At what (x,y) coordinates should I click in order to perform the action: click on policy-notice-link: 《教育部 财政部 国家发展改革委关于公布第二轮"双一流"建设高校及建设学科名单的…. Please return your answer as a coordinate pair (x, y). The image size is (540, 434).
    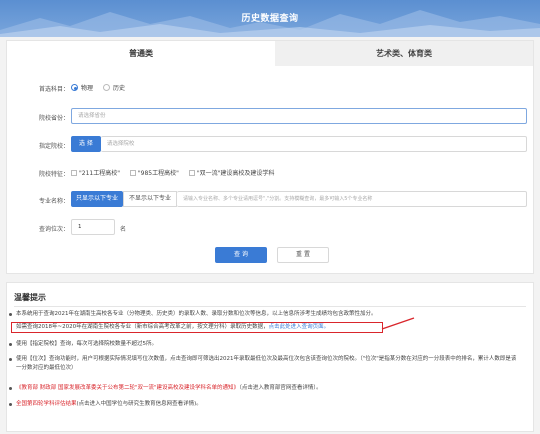
    Looking at the image, I should click on (127, 388).